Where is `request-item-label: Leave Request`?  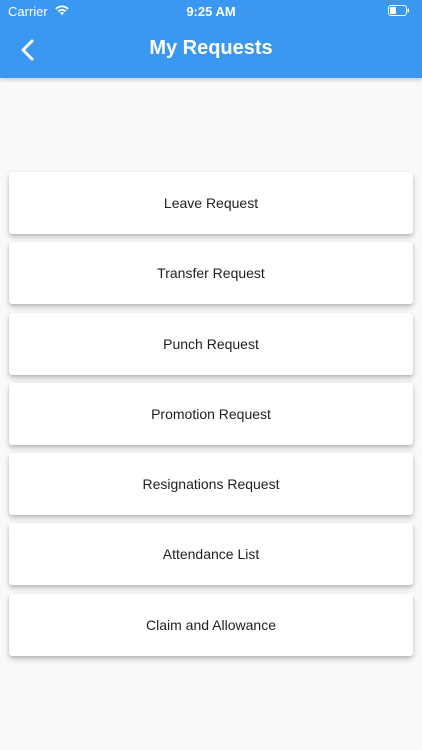
request-item-label: Leave Request is located at coordinates (211, 203).